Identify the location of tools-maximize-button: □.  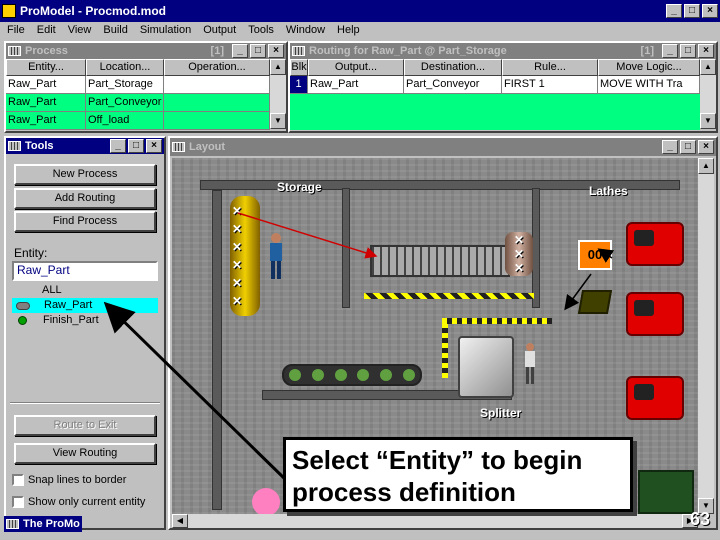
(136, 146).